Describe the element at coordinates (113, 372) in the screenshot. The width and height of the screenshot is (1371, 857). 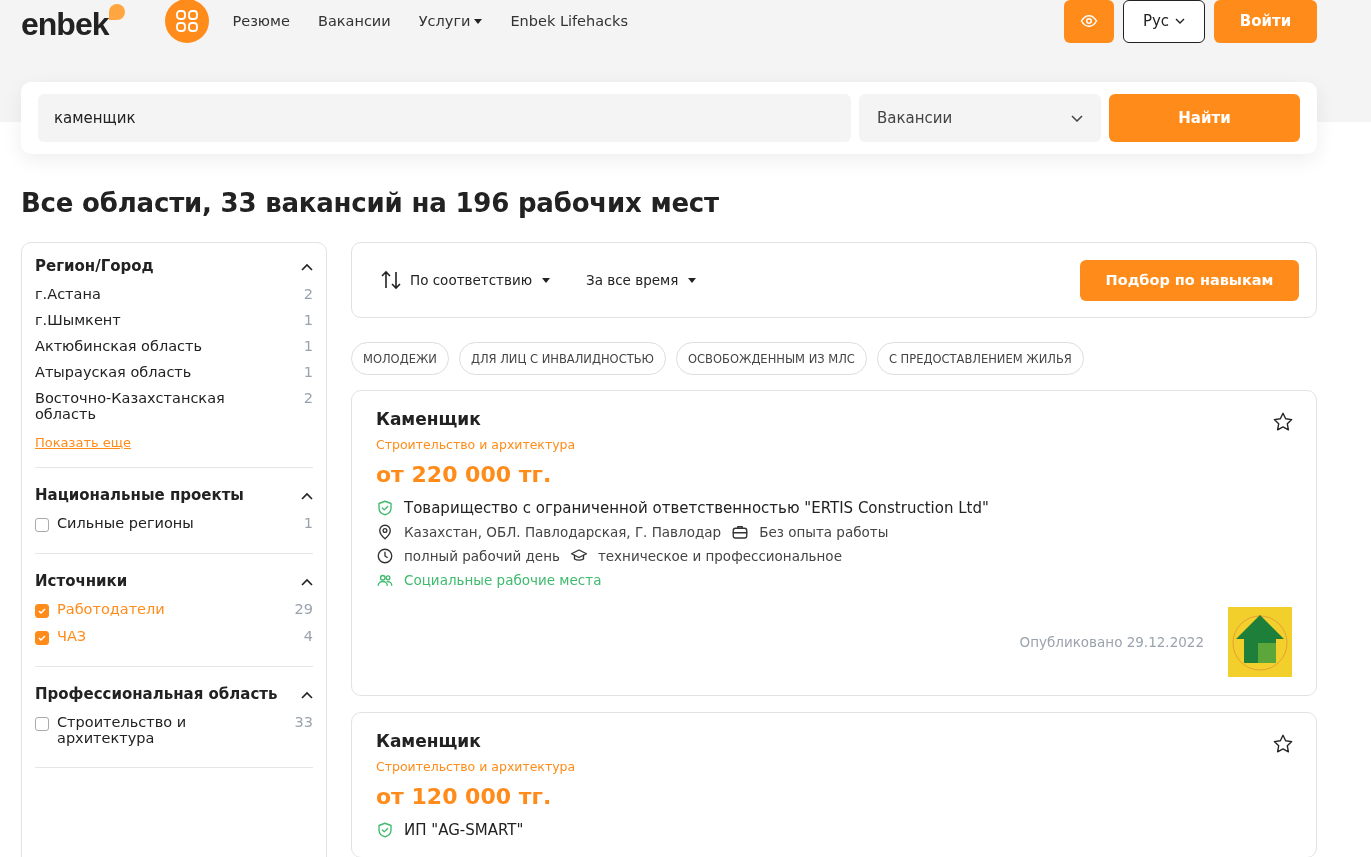
I see `filter-option: Атырауская область` at that location.